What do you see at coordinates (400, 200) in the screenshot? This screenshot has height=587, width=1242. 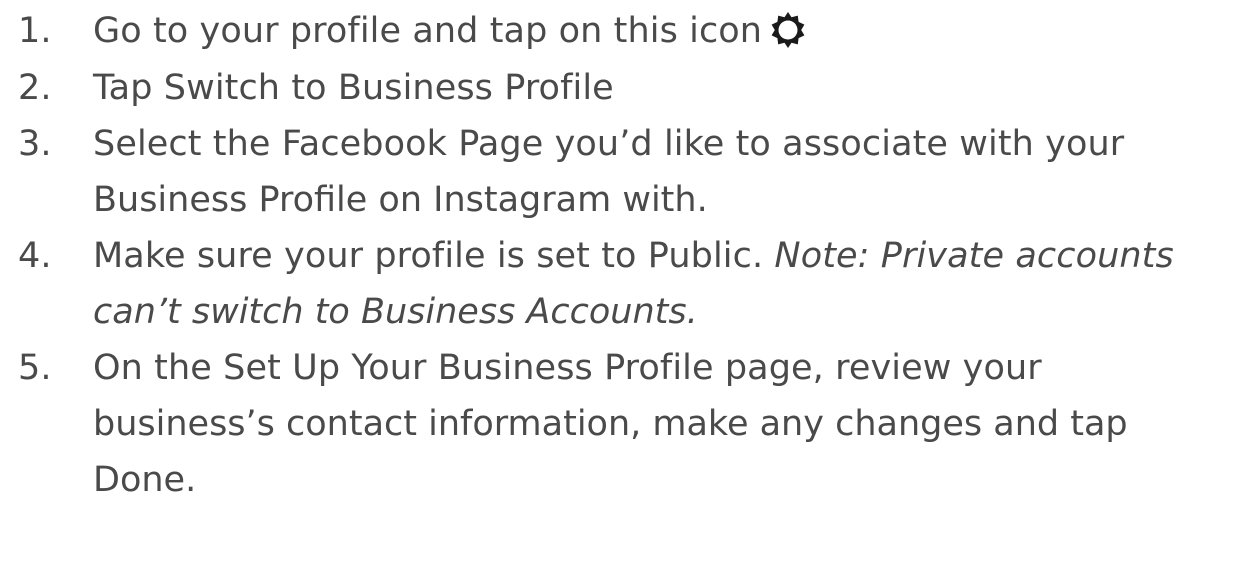 I see `step-3-continuation: Business Profile on Instagram with.` at bounding box center [400, 200].